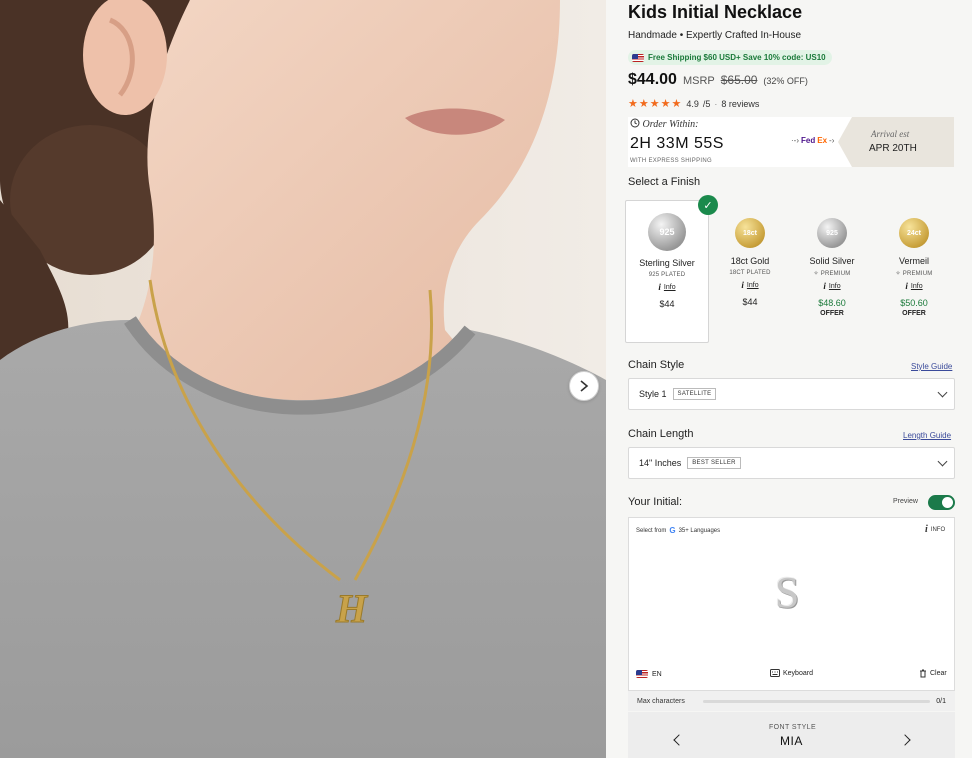  Describe the element at coordinates (667, 275) in the screenshot. I see `finish-sub: 925 PLATED` at that location.